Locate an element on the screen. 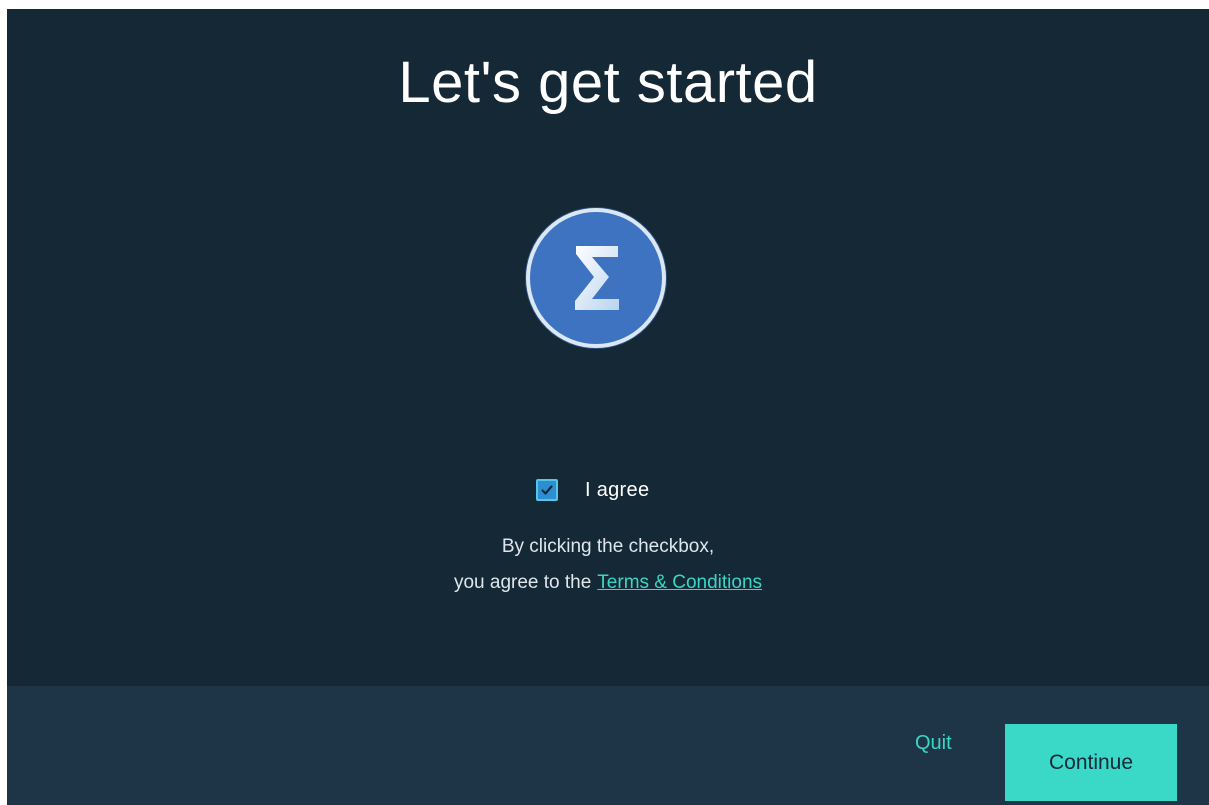 Image resolution: width=1209 pixels, height=805 pixels. continue-button: Continue is located at coordinates (1091, 762).